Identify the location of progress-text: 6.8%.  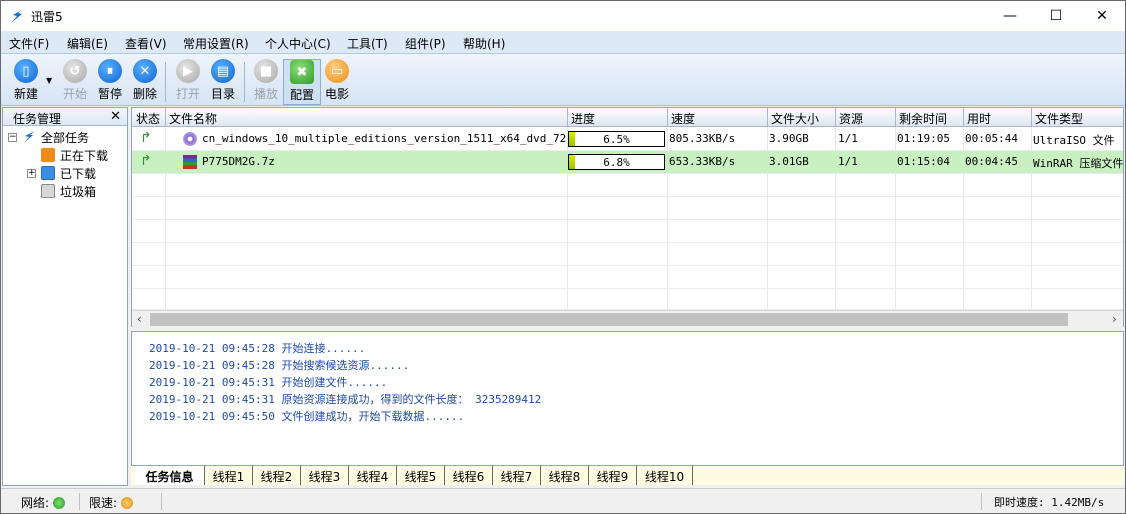
(616, 162).